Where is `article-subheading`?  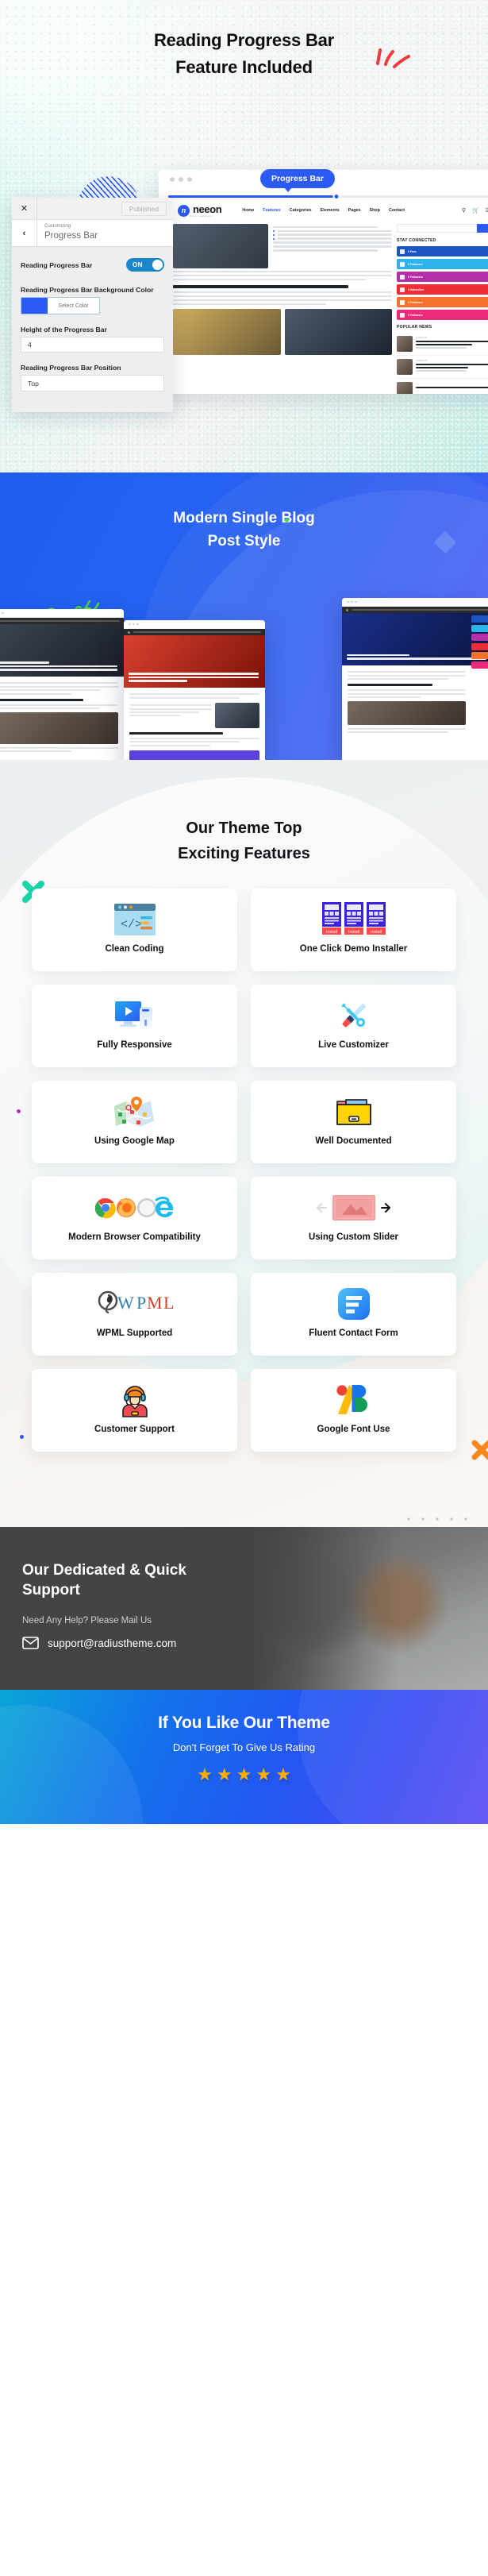 article-subheading is located at coordinates (260, 286).